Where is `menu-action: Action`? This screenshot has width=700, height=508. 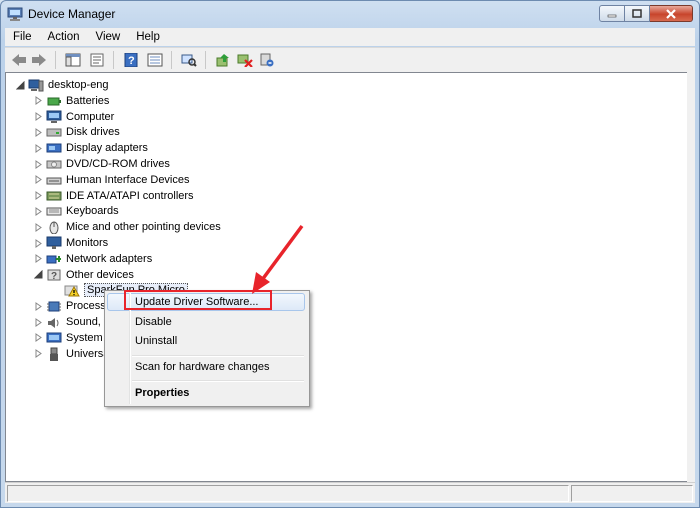 menu-action: Action is located at coordinates (64, 37).